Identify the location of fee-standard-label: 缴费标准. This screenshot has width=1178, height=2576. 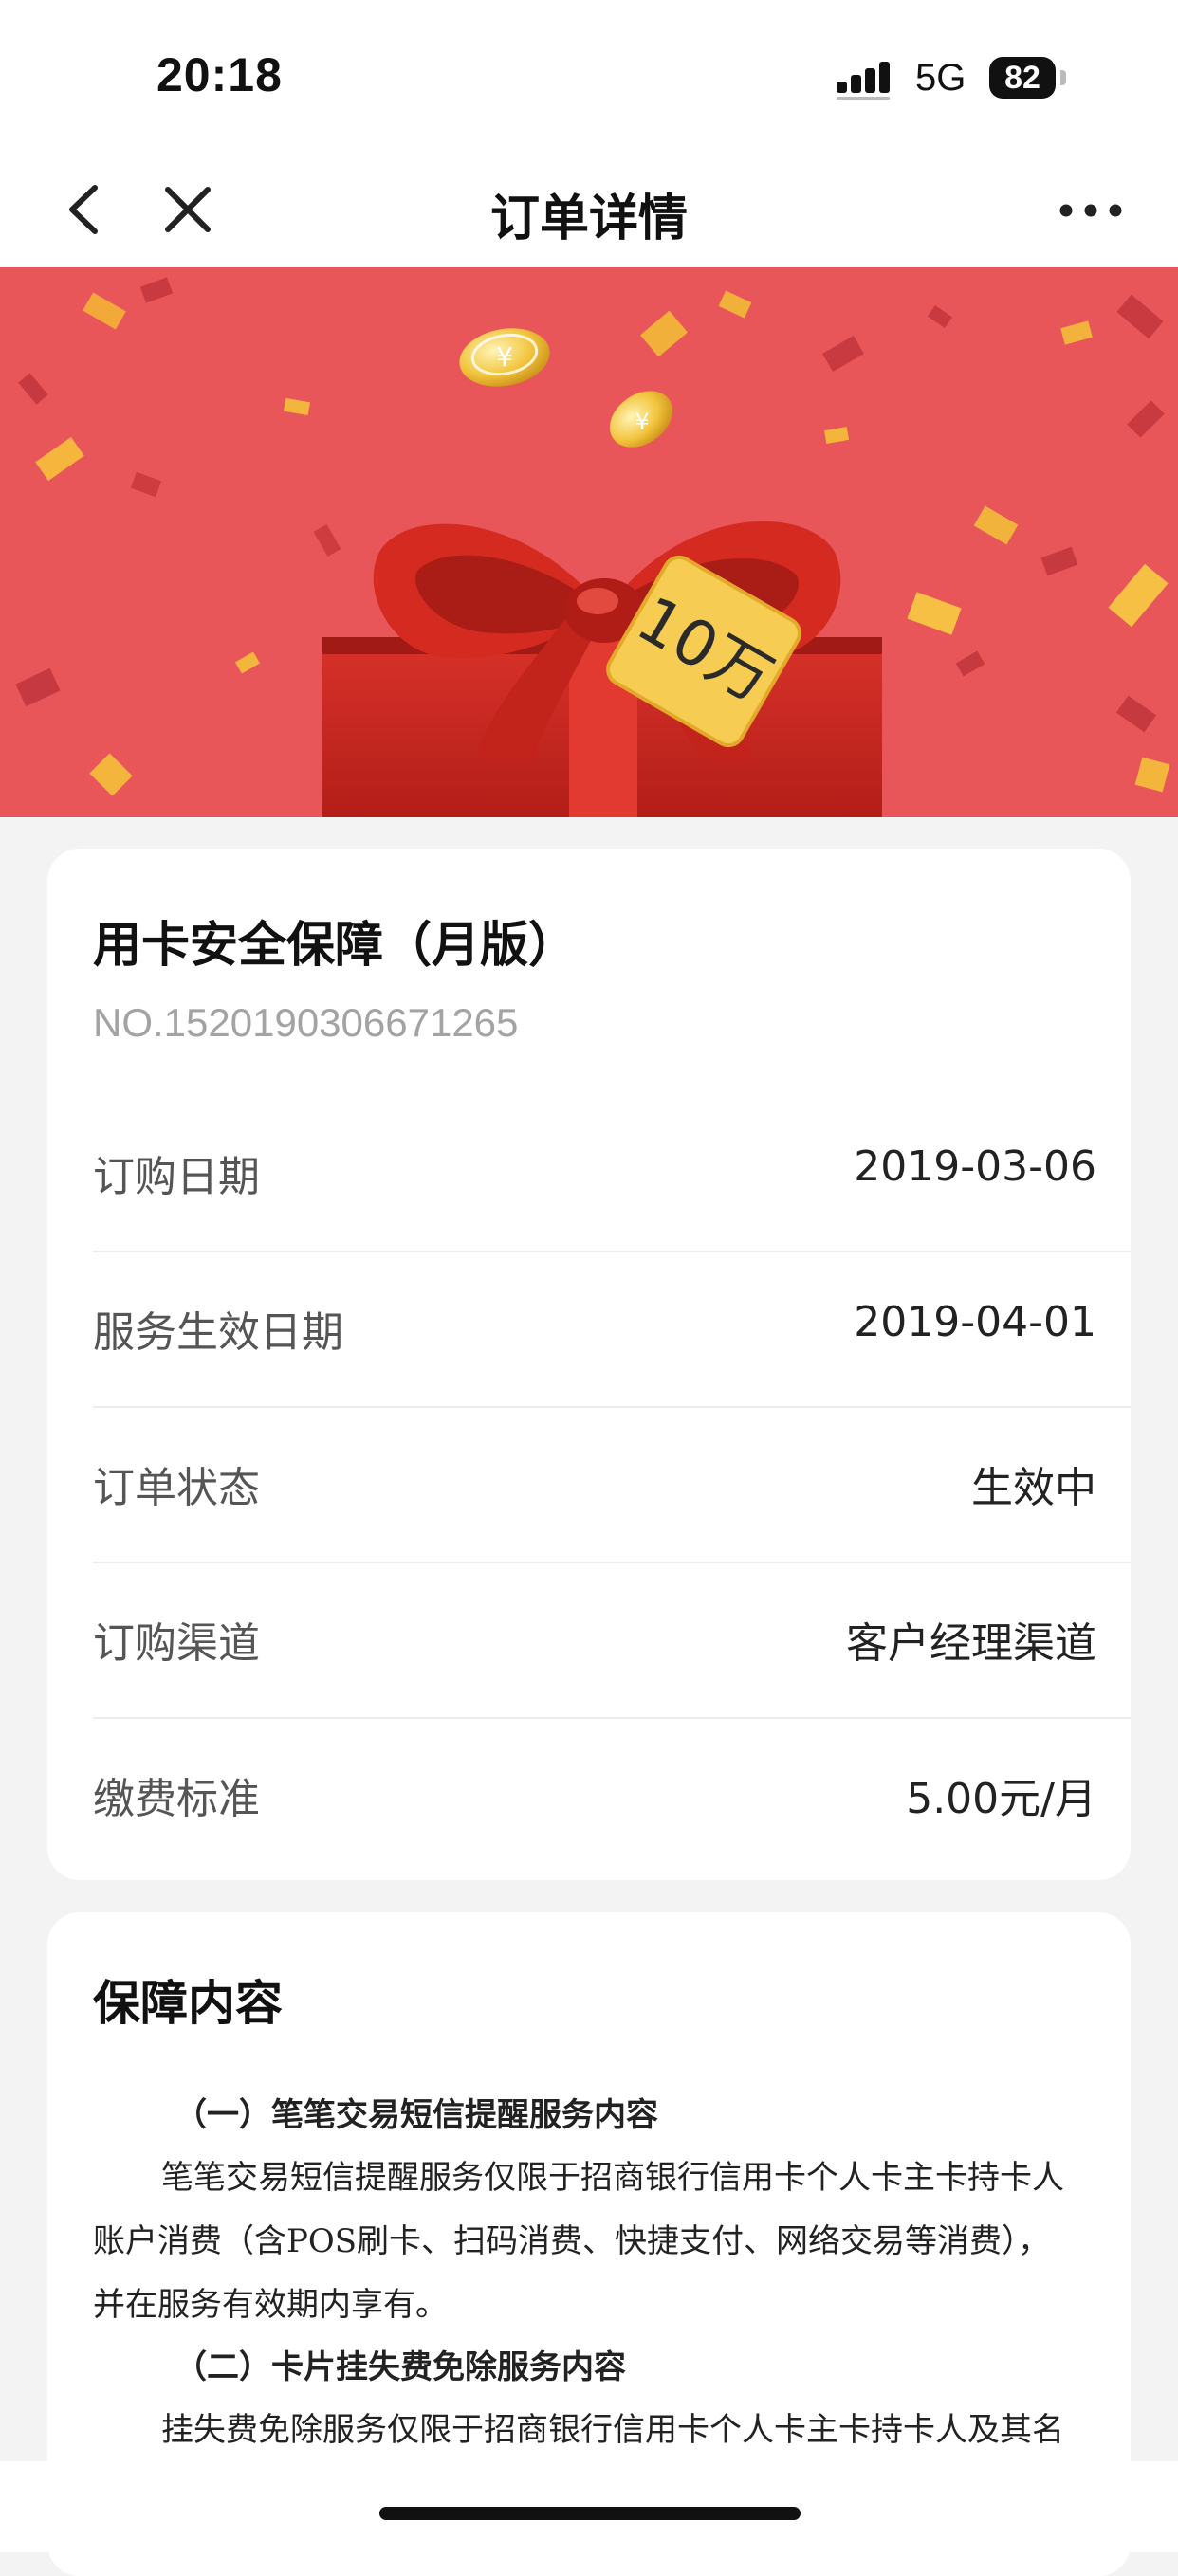
(177, 1799).